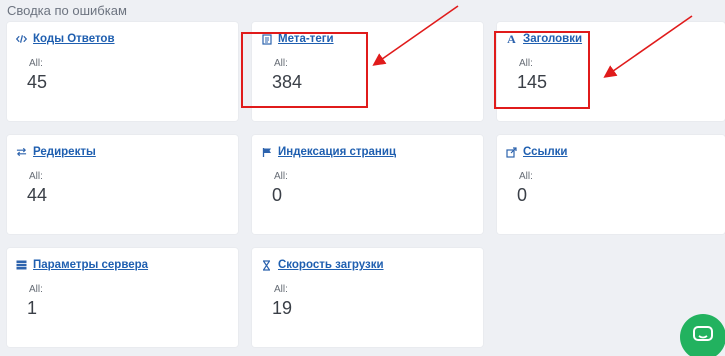  What do you see at coordinates (532, 41) in the screenshot?
I see `annotation-arrows` at bounding box center [532, 41].